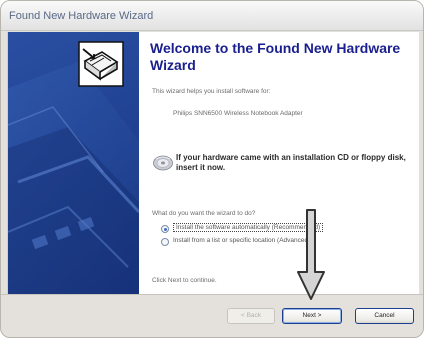 The width and height of the screenshot is (424, 338). What do you see at coordinates (312, 316) in the screenshot?
I see `next-button: Next >` at bounding box center [312, 316].